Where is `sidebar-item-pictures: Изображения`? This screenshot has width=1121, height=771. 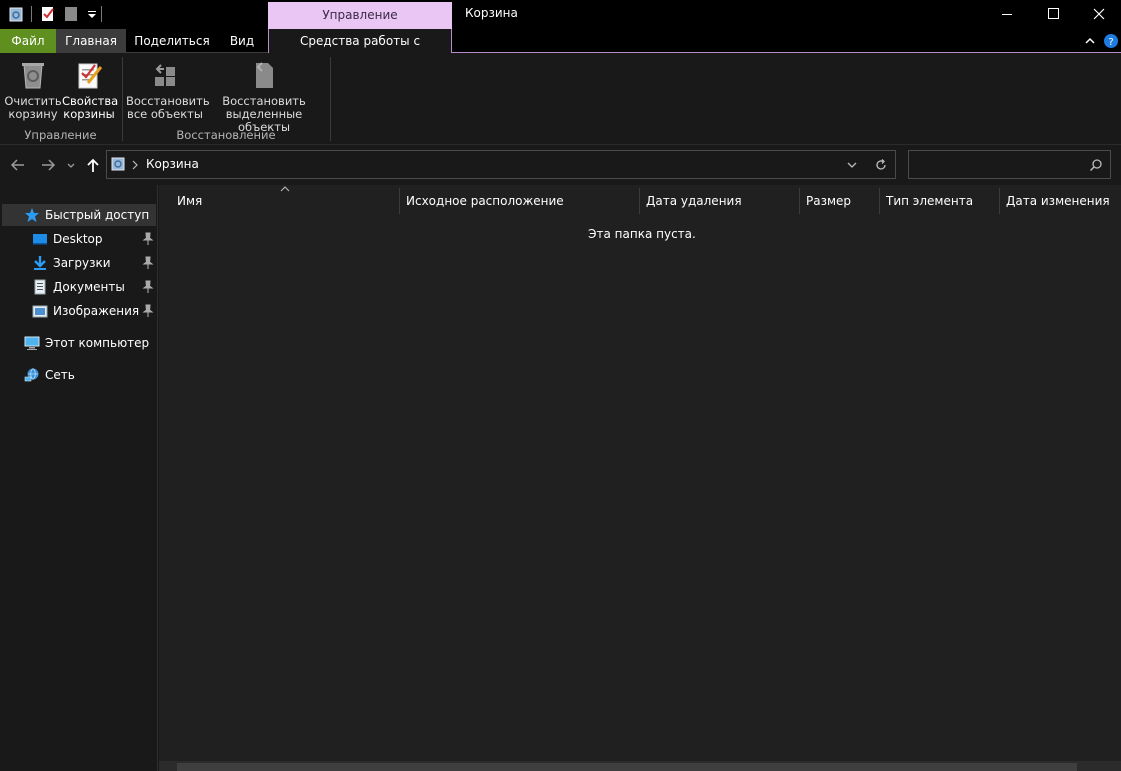 sidebar-item-pictures: Изображения is located at coordinates (79, 311).